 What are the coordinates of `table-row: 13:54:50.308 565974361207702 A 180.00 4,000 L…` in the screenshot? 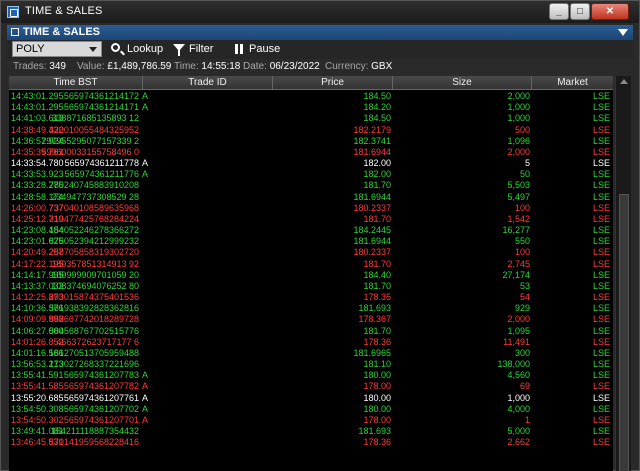 It's located at (311, 409).